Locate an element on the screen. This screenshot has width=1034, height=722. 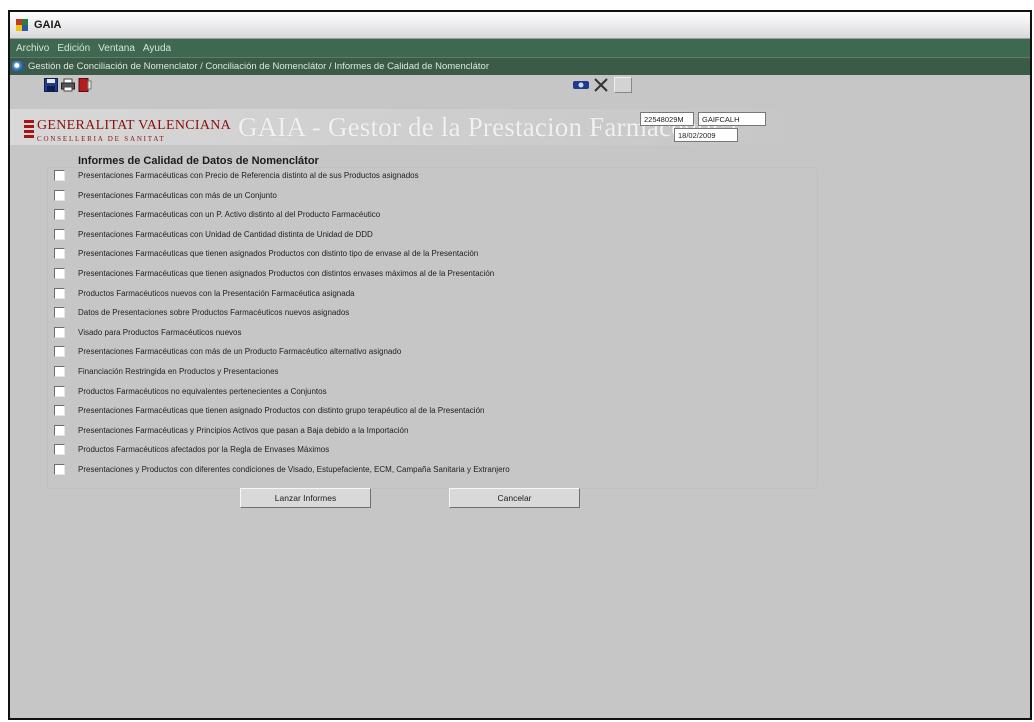
app-icon is located at coordinates (22, 25).